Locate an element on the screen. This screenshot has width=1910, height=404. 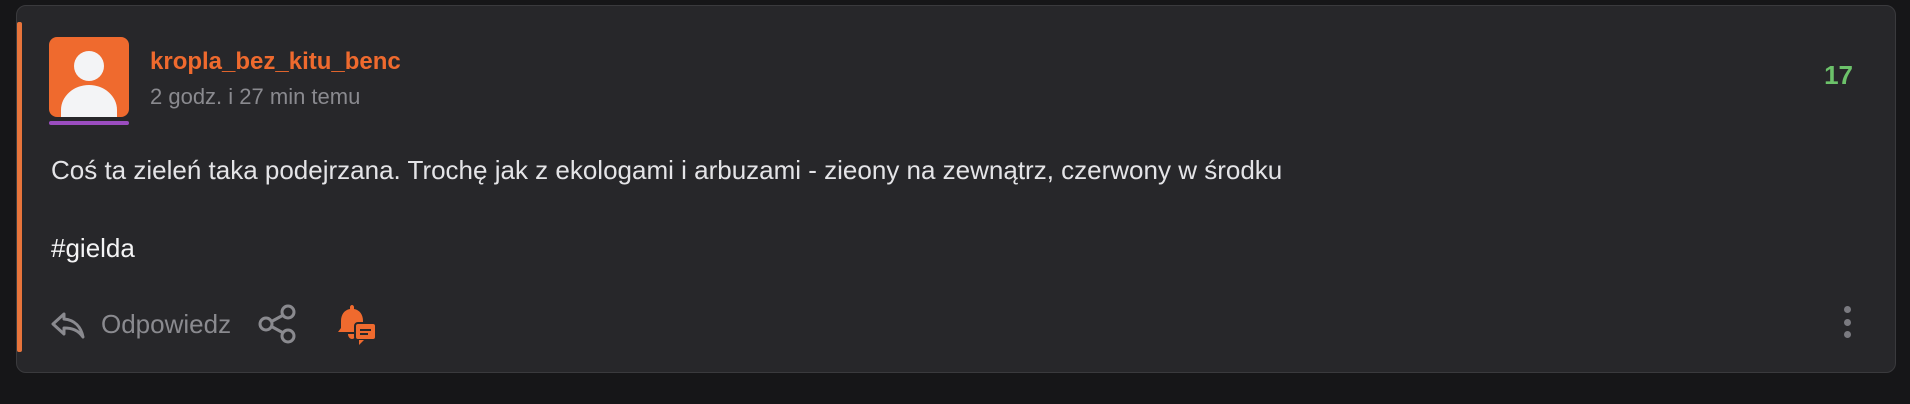
notify-button is located at coordinates (357, 324).